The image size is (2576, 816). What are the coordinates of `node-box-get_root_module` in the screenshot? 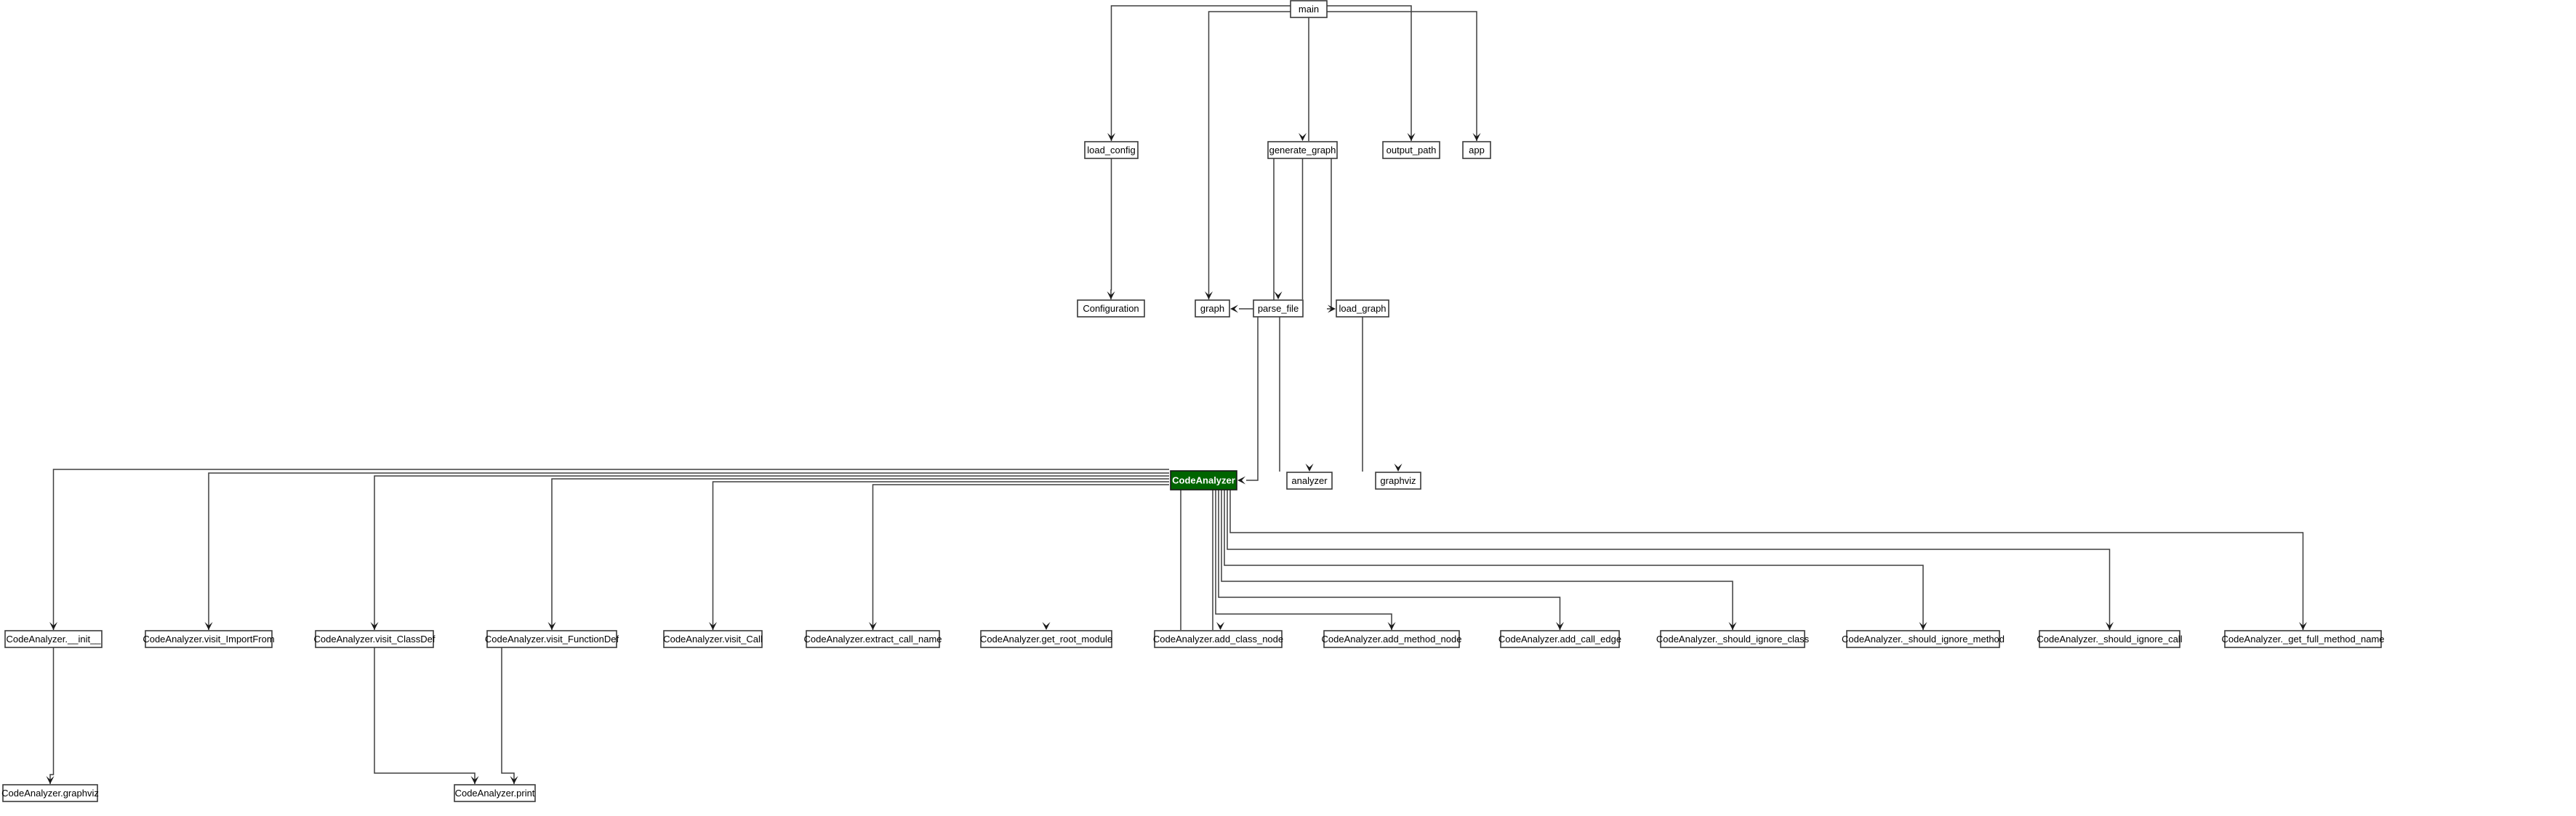 It's located at (1046, 639).